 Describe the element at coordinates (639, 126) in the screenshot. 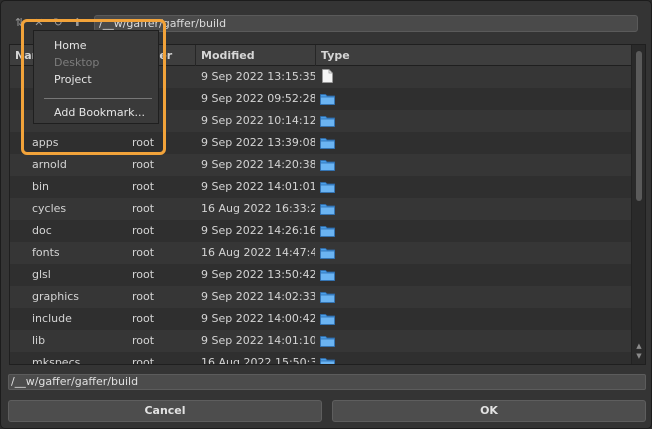

I see `scrollbar-thumb` at that location.